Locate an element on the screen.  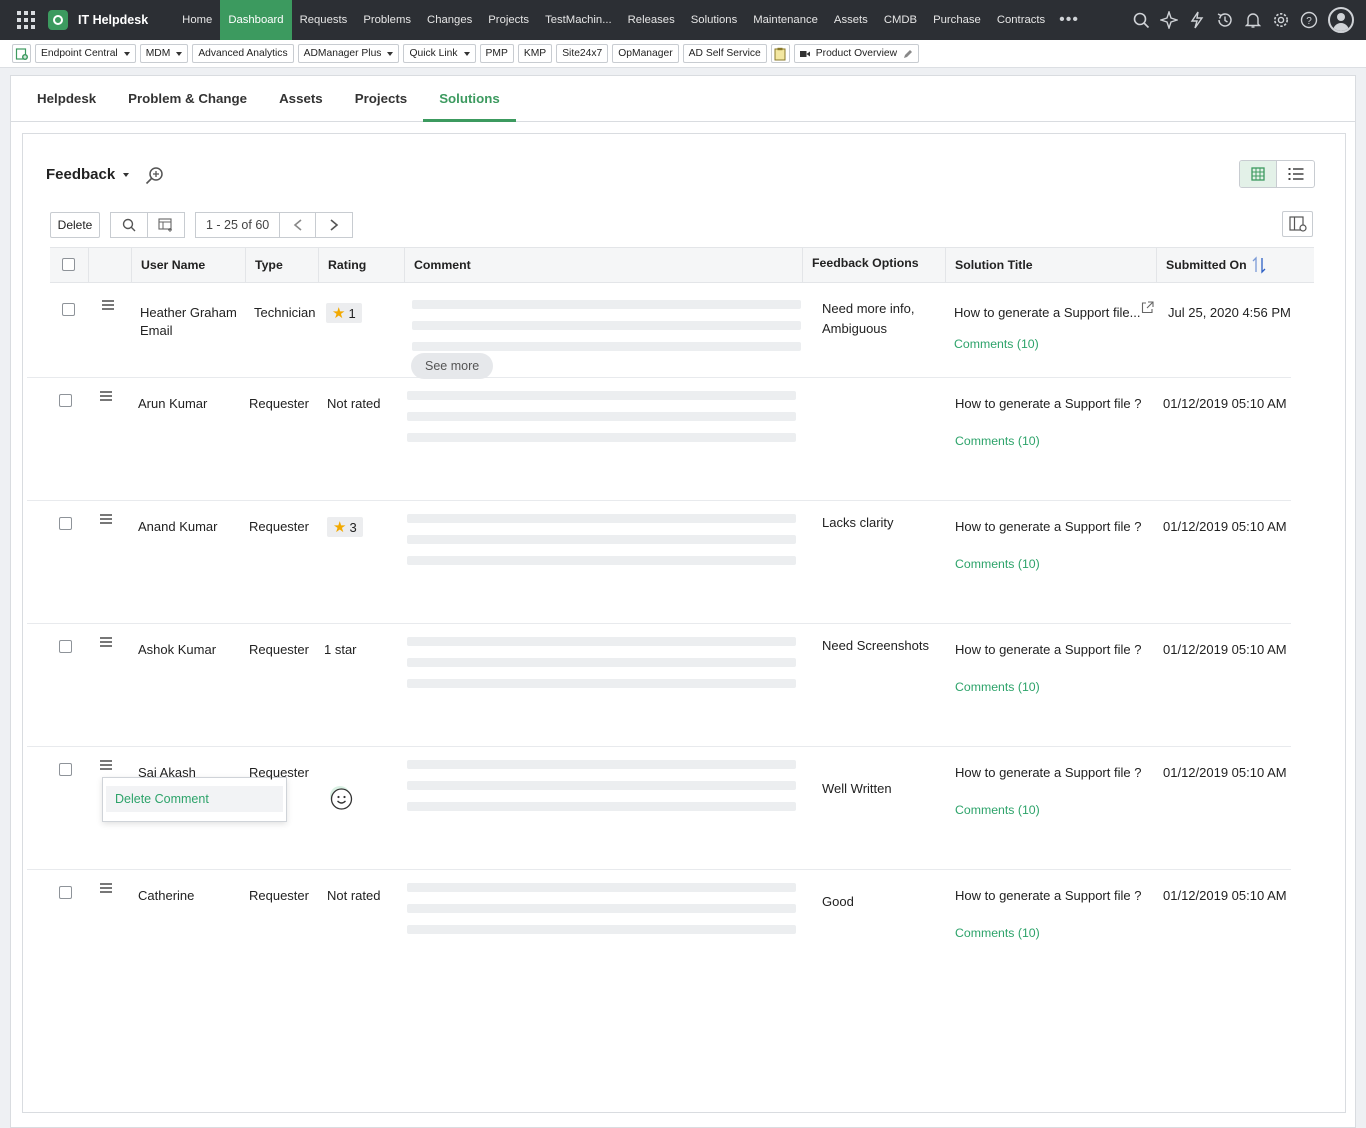
quicklink-quick-link: Quick Link is located at coordinates (439, 53).